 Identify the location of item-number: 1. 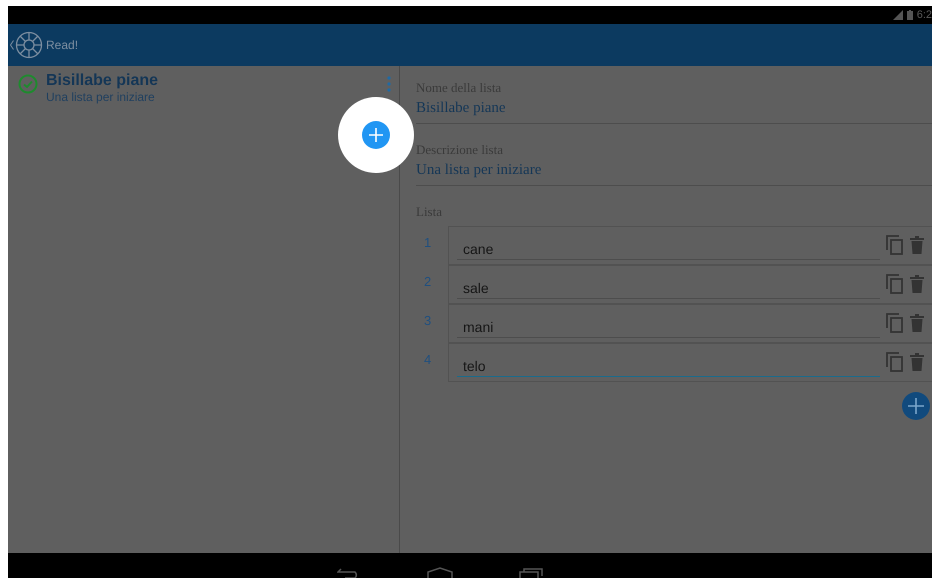
(428, 242).